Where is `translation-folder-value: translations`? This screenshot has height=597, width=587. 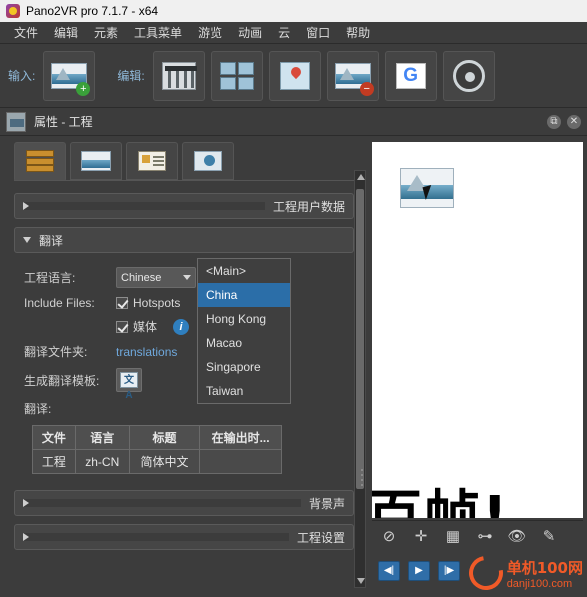 translation-folder-value: translations is located at coordinates (146, 352).